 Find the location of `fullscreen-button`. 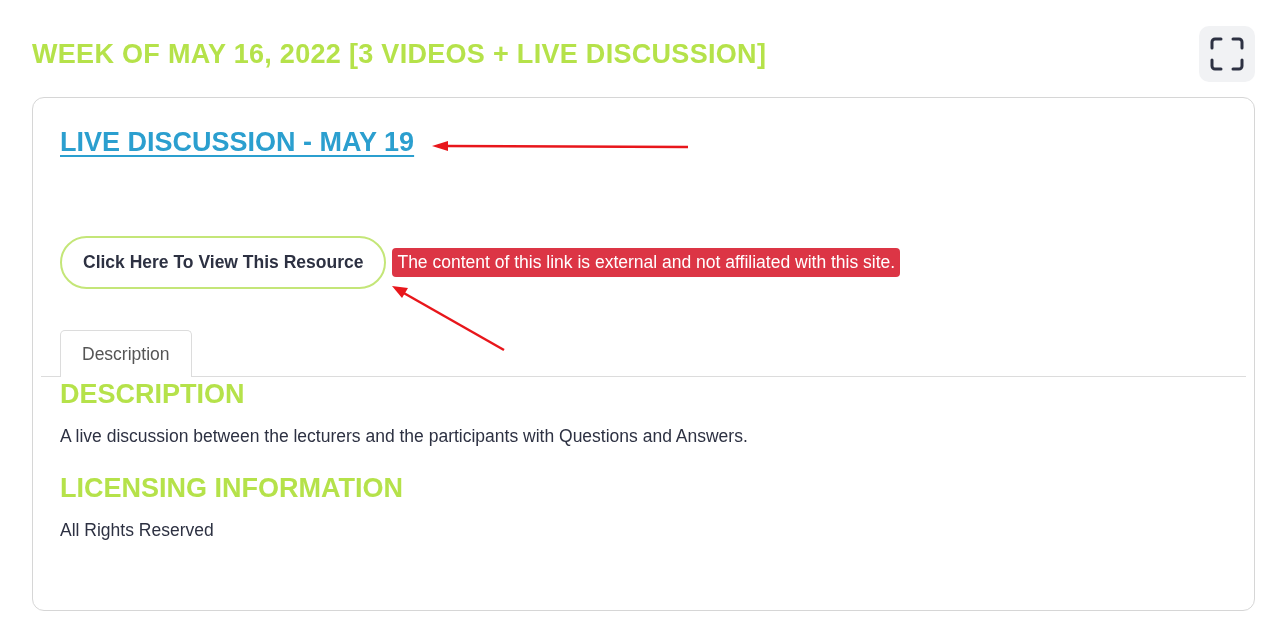

fullscreen-button is located at coordinates (1227, 54).